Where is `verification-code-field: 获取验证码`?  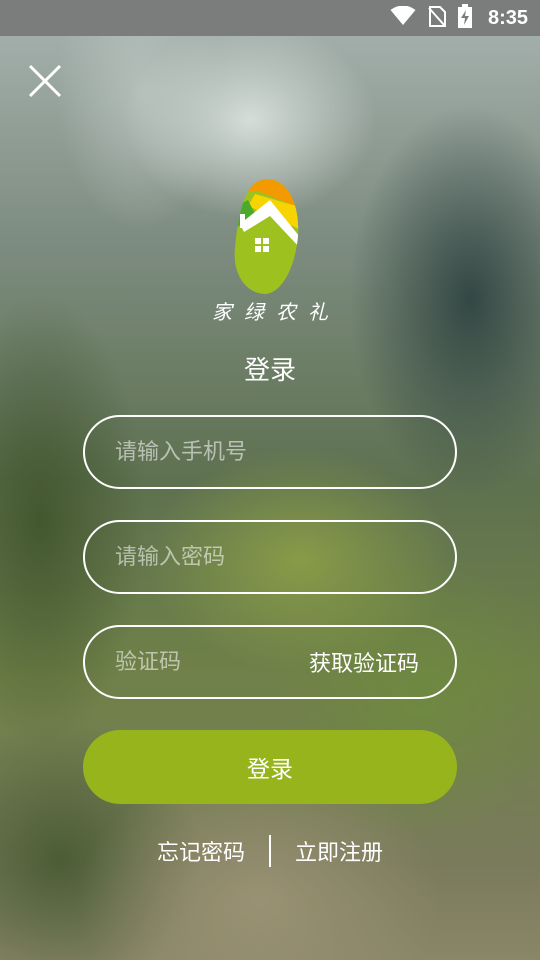 verification-code-field: 获取验证码 is located at coordinates (270, 662).